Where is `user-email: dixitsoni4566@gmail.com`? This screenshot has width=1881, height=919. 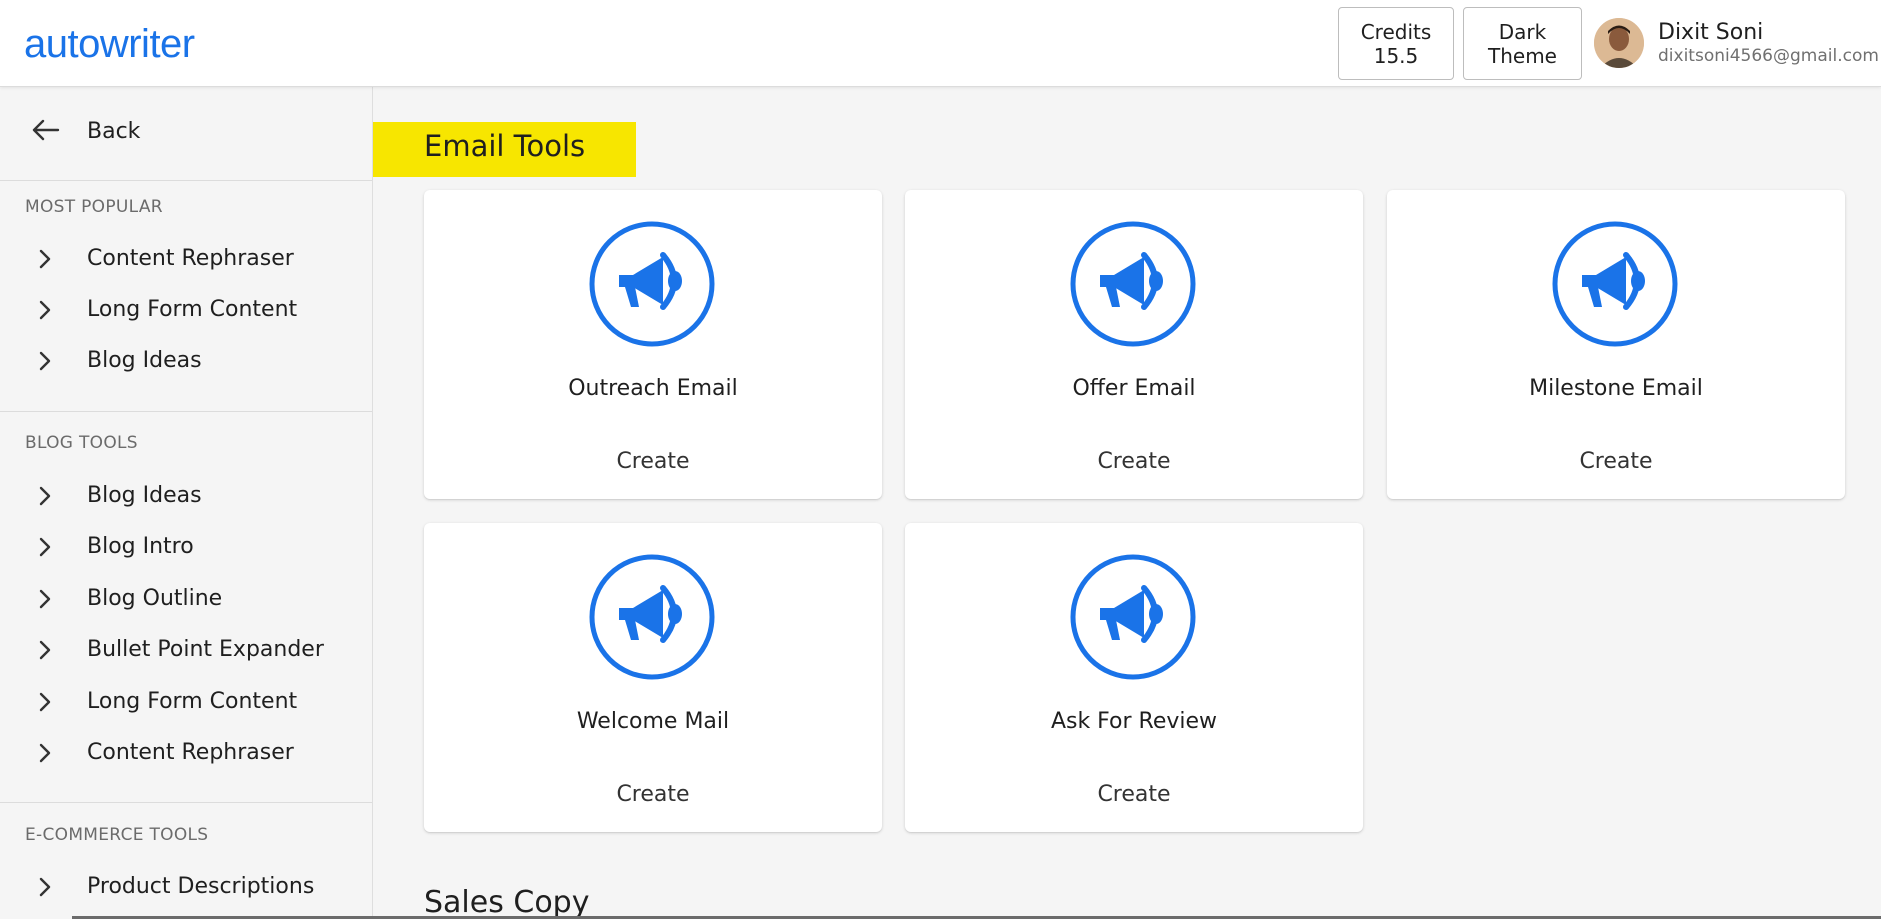
user-email: dixitsoni4566@gmail.com is located at coordinates (1768, 56).